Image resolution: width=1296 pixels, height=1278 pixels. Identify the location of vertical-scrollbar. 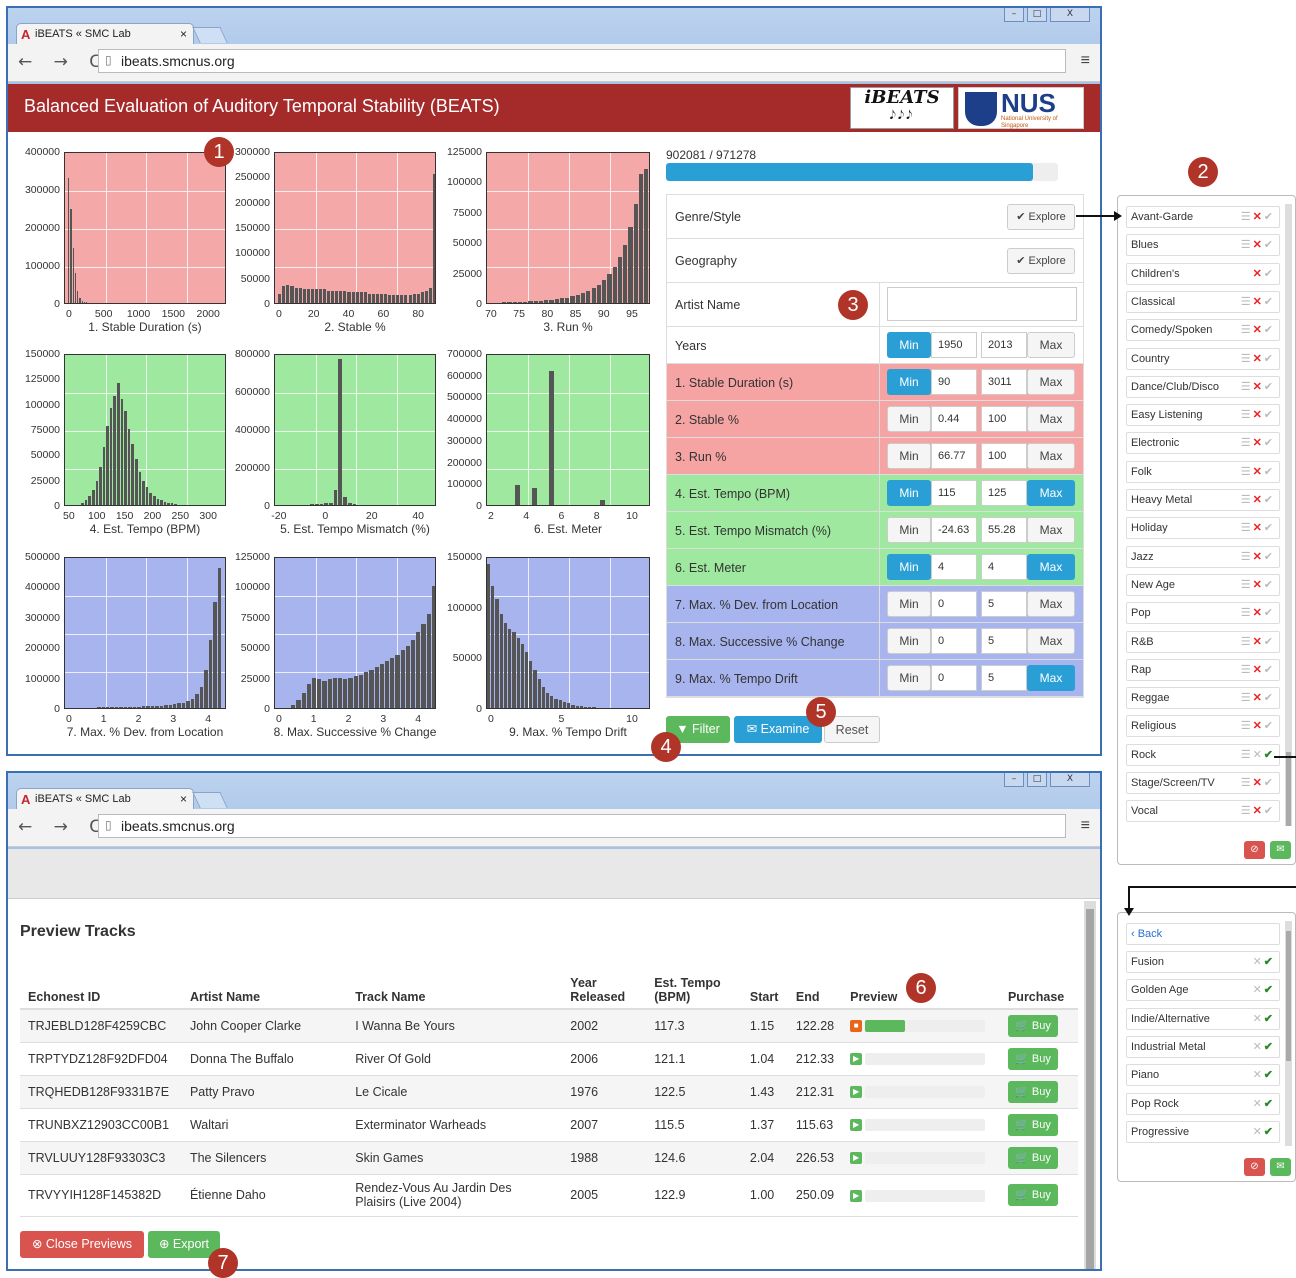
(1090, 1085).